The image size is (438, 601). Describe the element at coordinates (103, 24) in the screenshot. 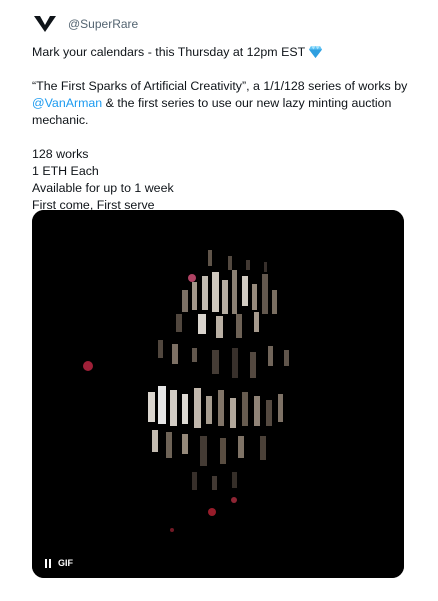

I see `author-handle: @SuperRare` at that location.